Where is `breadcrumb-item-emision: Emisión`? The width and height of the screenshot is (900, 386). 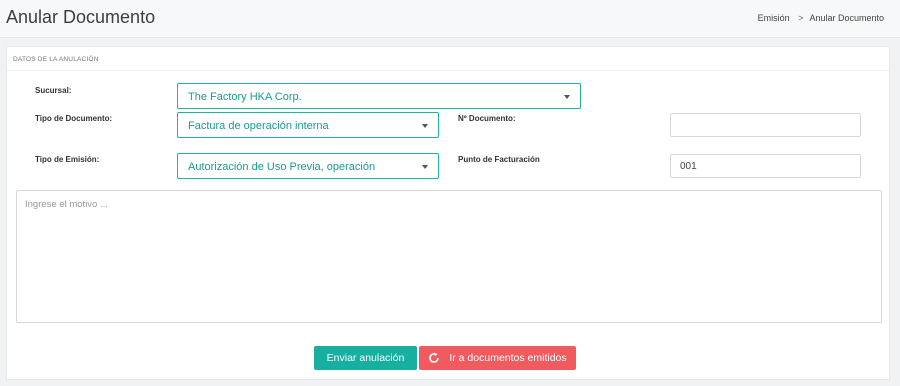 breadcrumb-item-emision: Emisión is located at coordinates (774, 18).